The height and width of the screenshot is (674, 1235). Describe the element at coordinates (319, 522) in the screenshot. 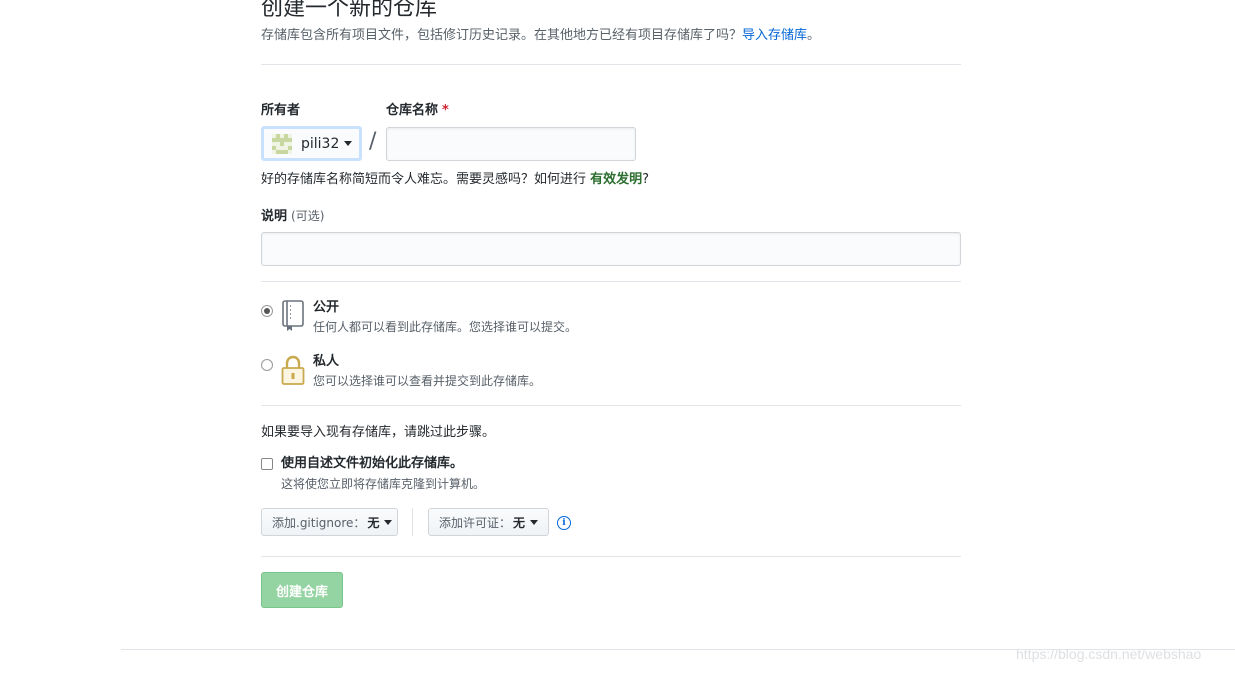

I see `gitignore-label: 添加.gitignore：` at that location.